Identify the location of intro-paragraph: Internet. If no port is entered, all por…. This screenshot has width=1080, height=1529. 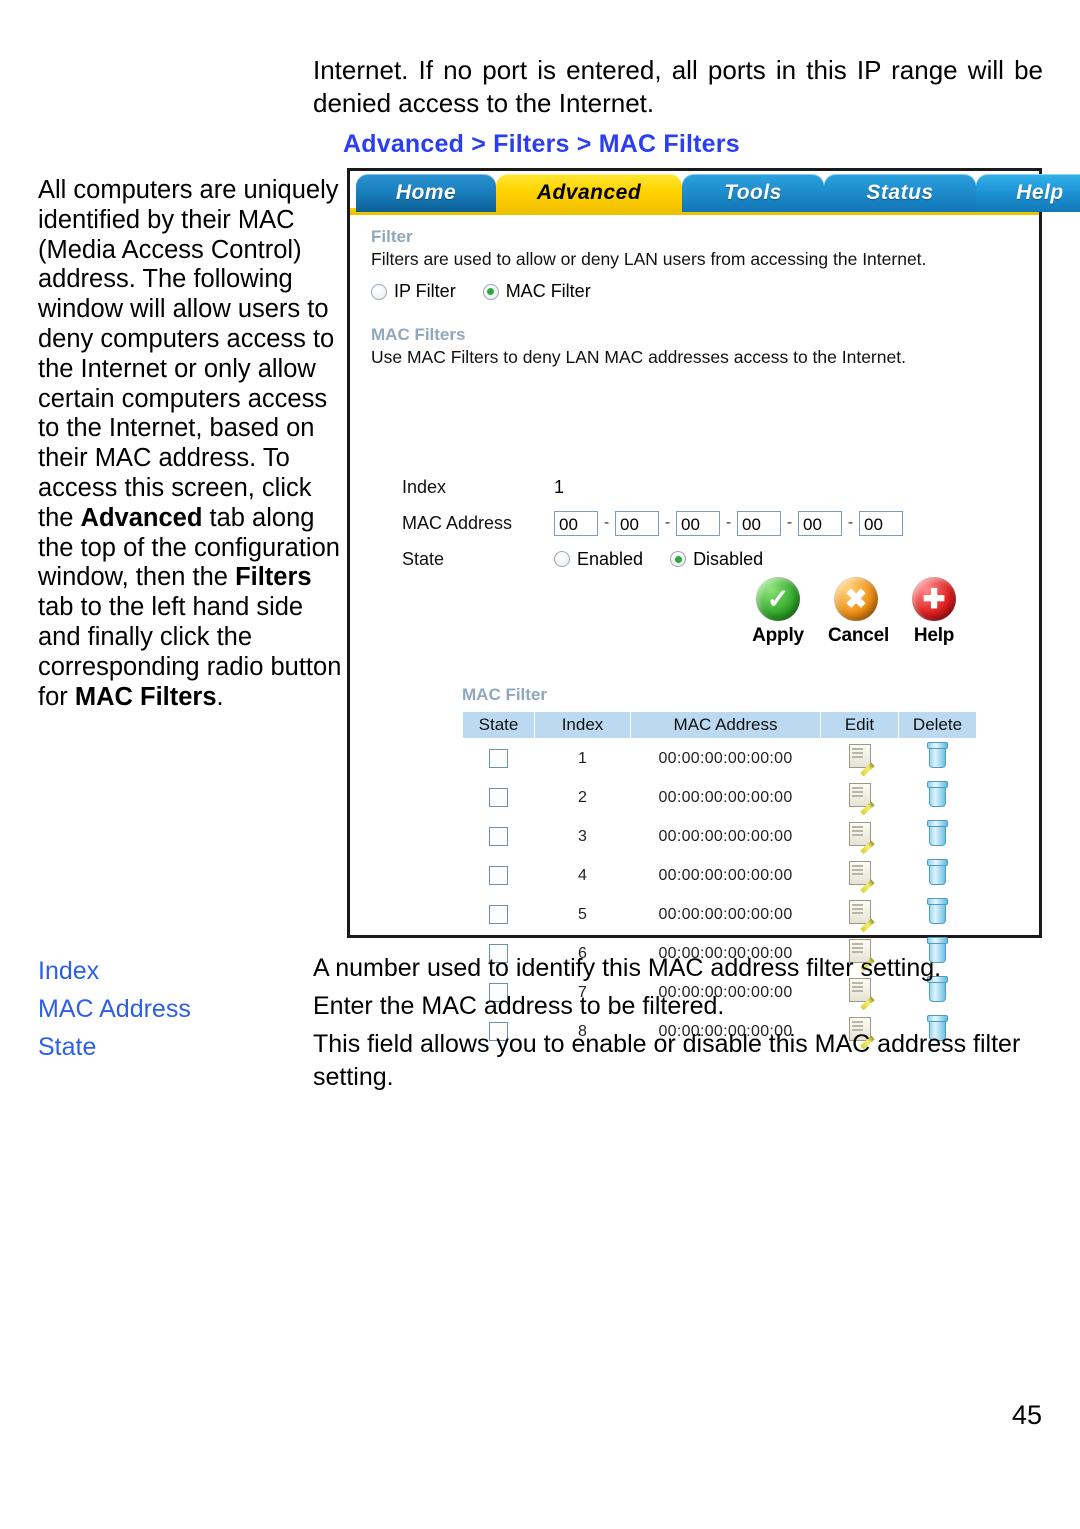
(678, 86).